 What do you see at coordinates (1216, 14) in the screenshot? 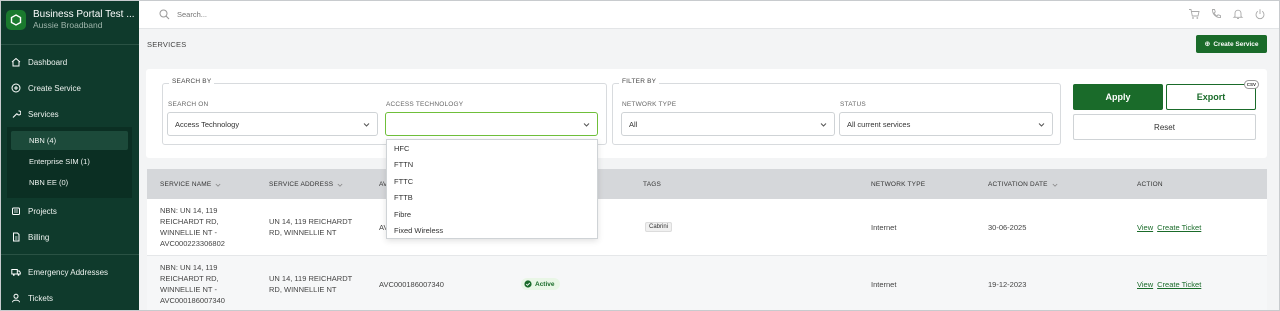
I see `phone-icon` at bounding box center [1216, 14].